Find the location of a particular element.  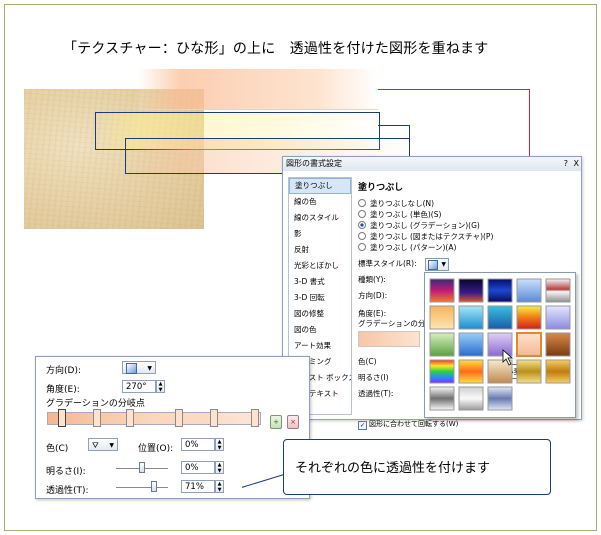

zoom-angle-label: 角度(E): is located at coordinates (63, 390).